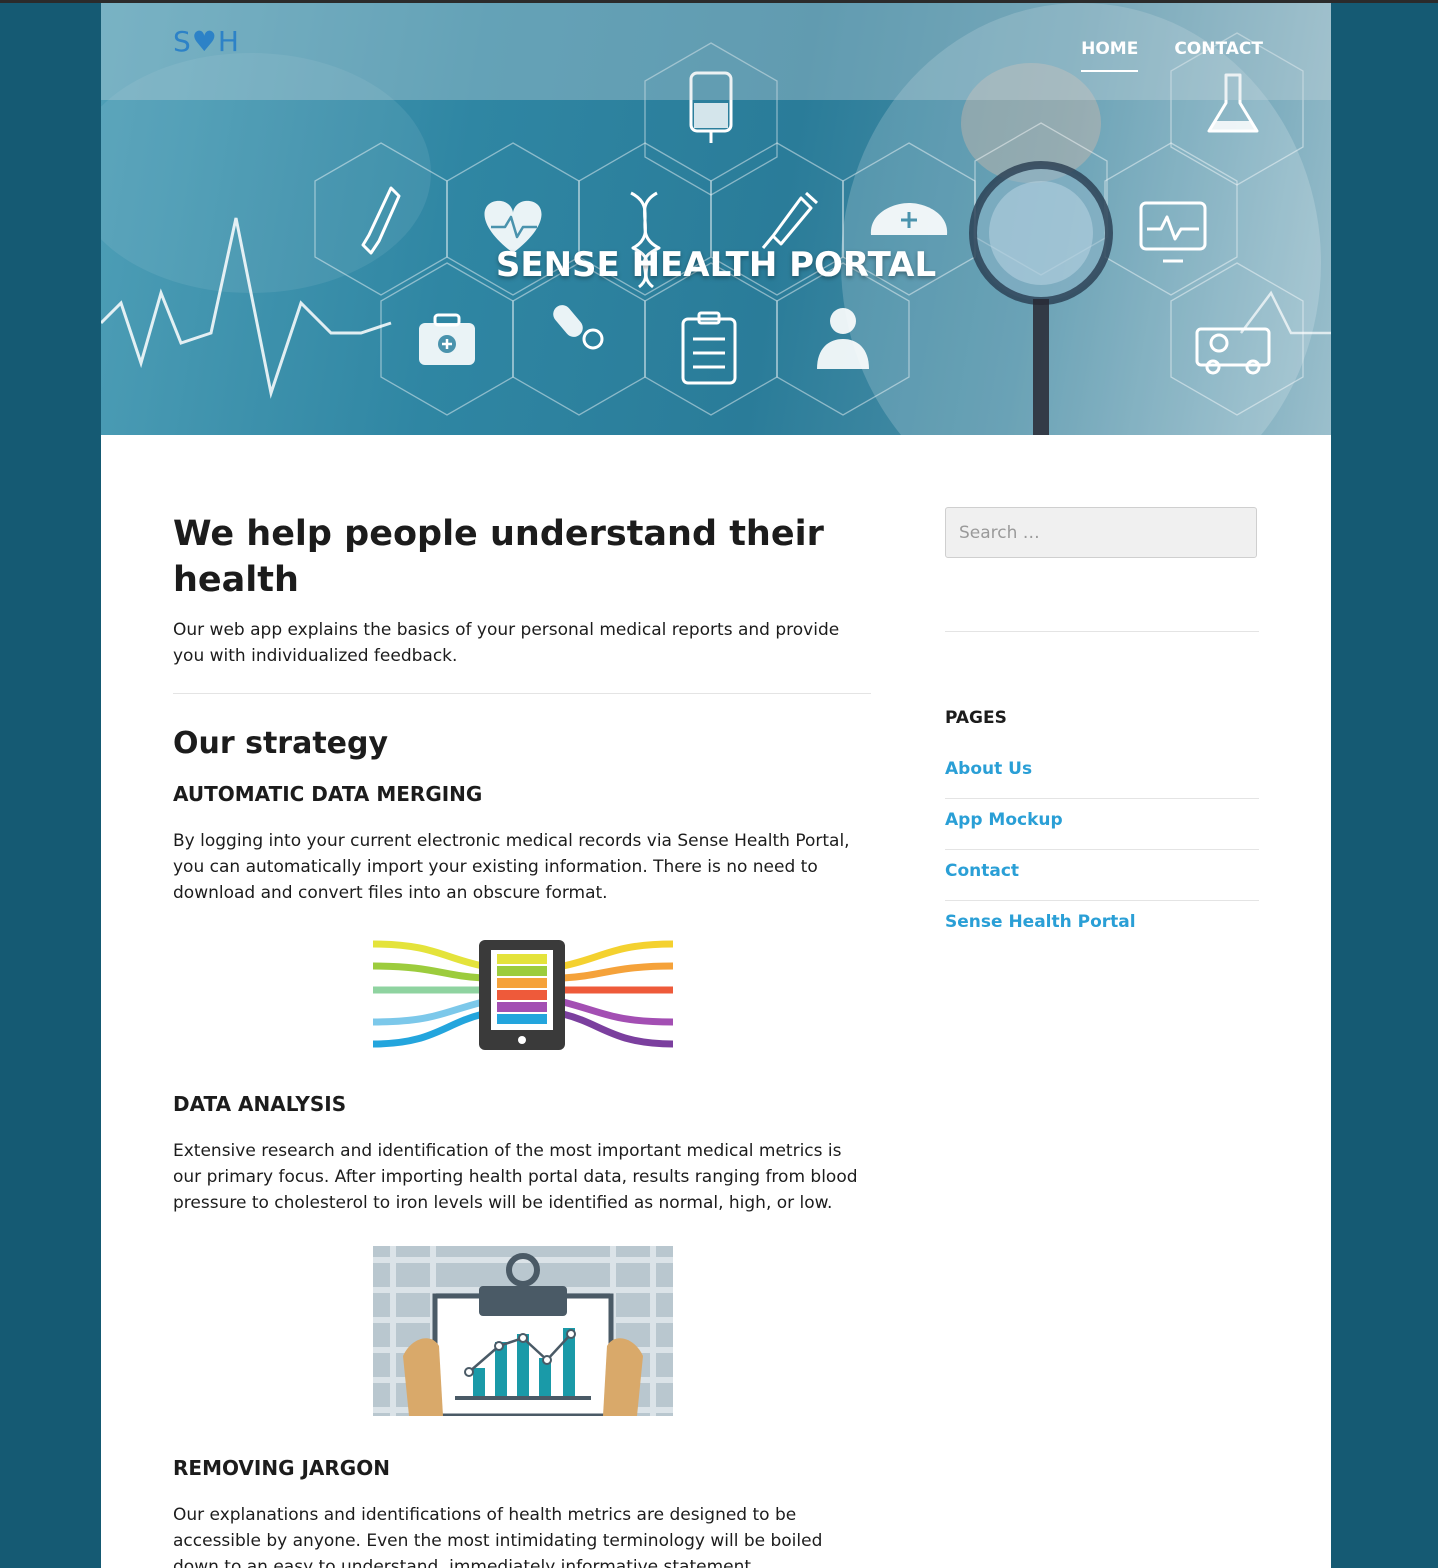  Describe the element at coordinates (522, 693) in the screenshot. I see `content-divider` at that location.